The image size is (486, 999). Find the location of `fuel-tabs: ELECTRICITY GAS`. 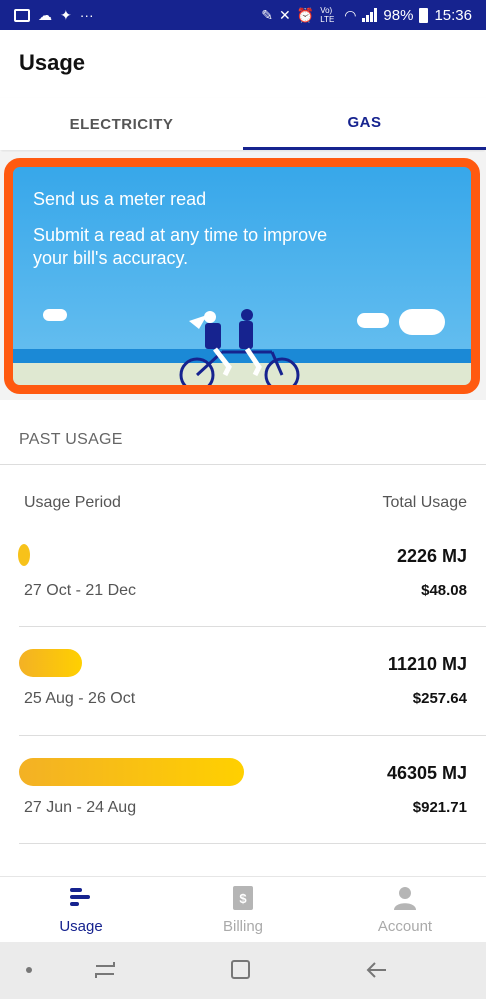

fuel-tabs: ELECTRICITY GAS is located at coordinates (243, 124).